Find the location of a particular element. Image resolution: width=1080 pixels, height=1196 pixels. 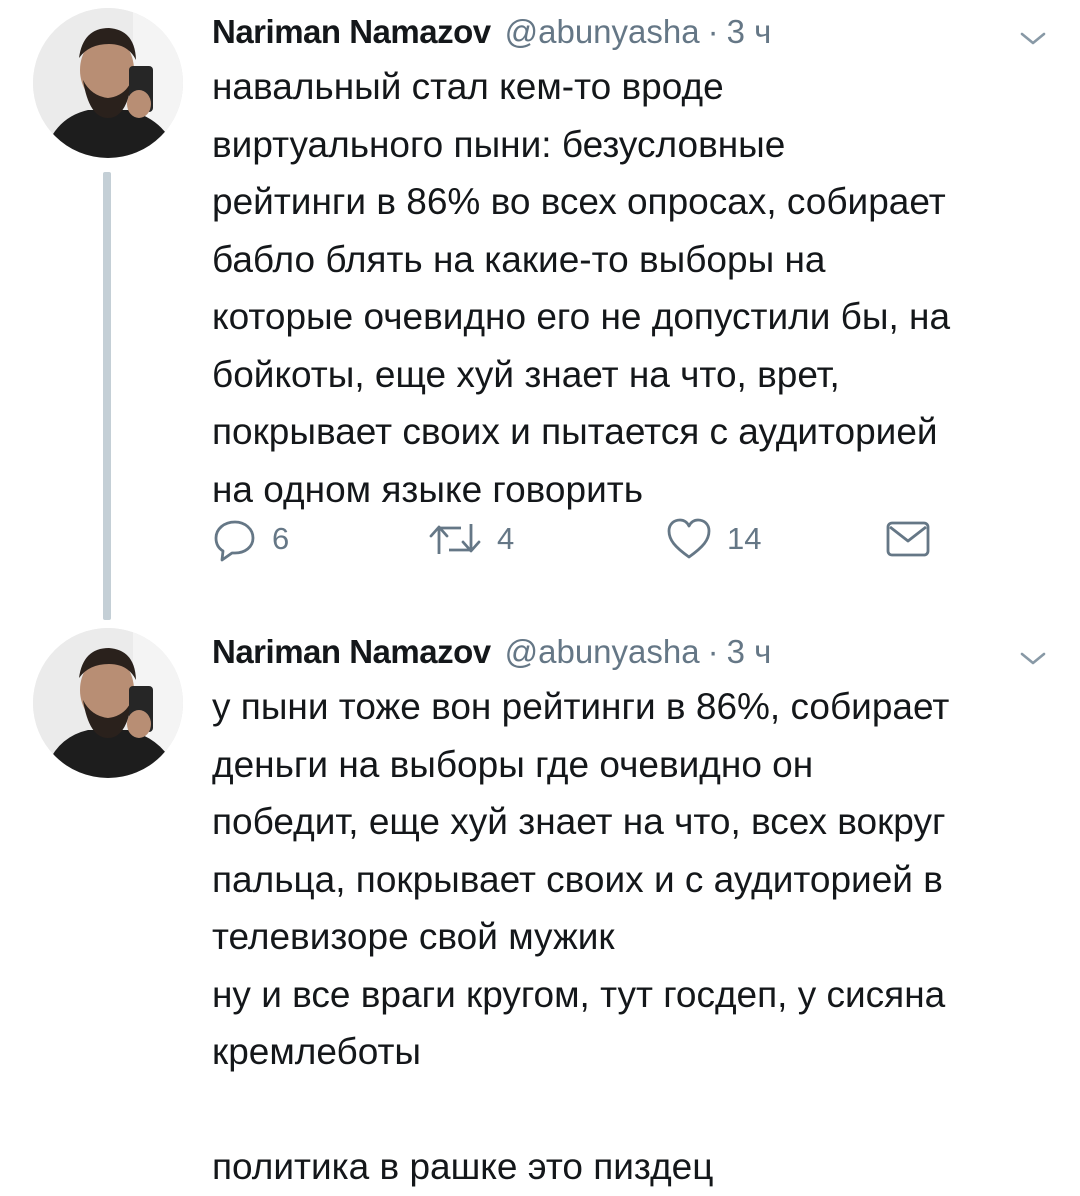

envelope-icon is located at coordinates (908, 539).